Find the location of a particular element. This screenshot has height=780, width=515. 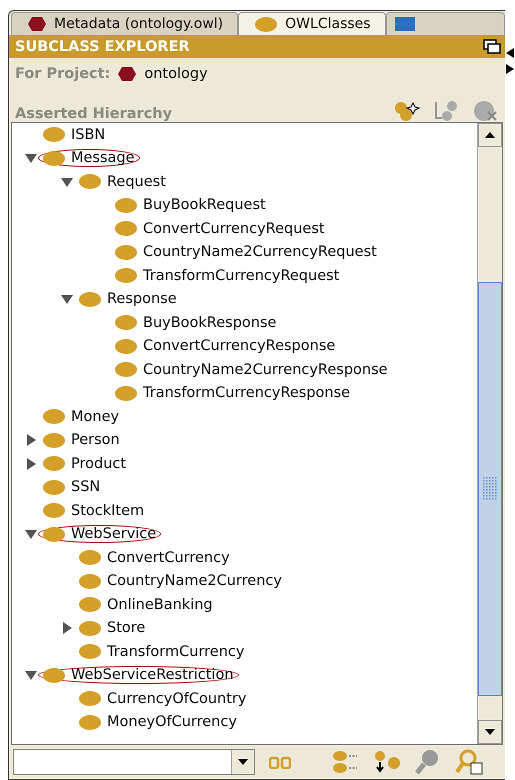

move-class-icon is located at coordinates (387, 762).